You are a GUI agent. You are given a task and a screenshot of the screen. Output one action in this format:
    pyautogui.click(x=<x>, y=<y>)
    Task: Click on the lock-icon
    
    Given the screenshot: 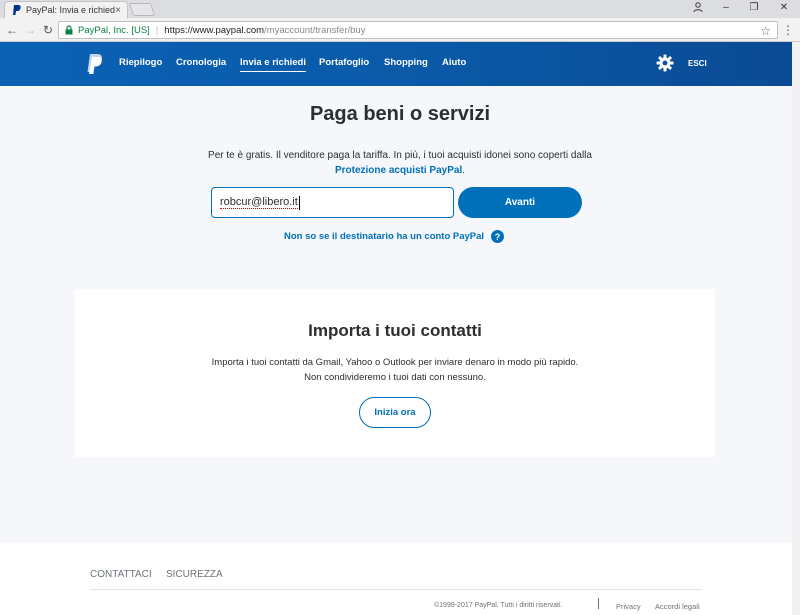 What is the action you would take?
    pyautogui.click(x=69, y=30)
    